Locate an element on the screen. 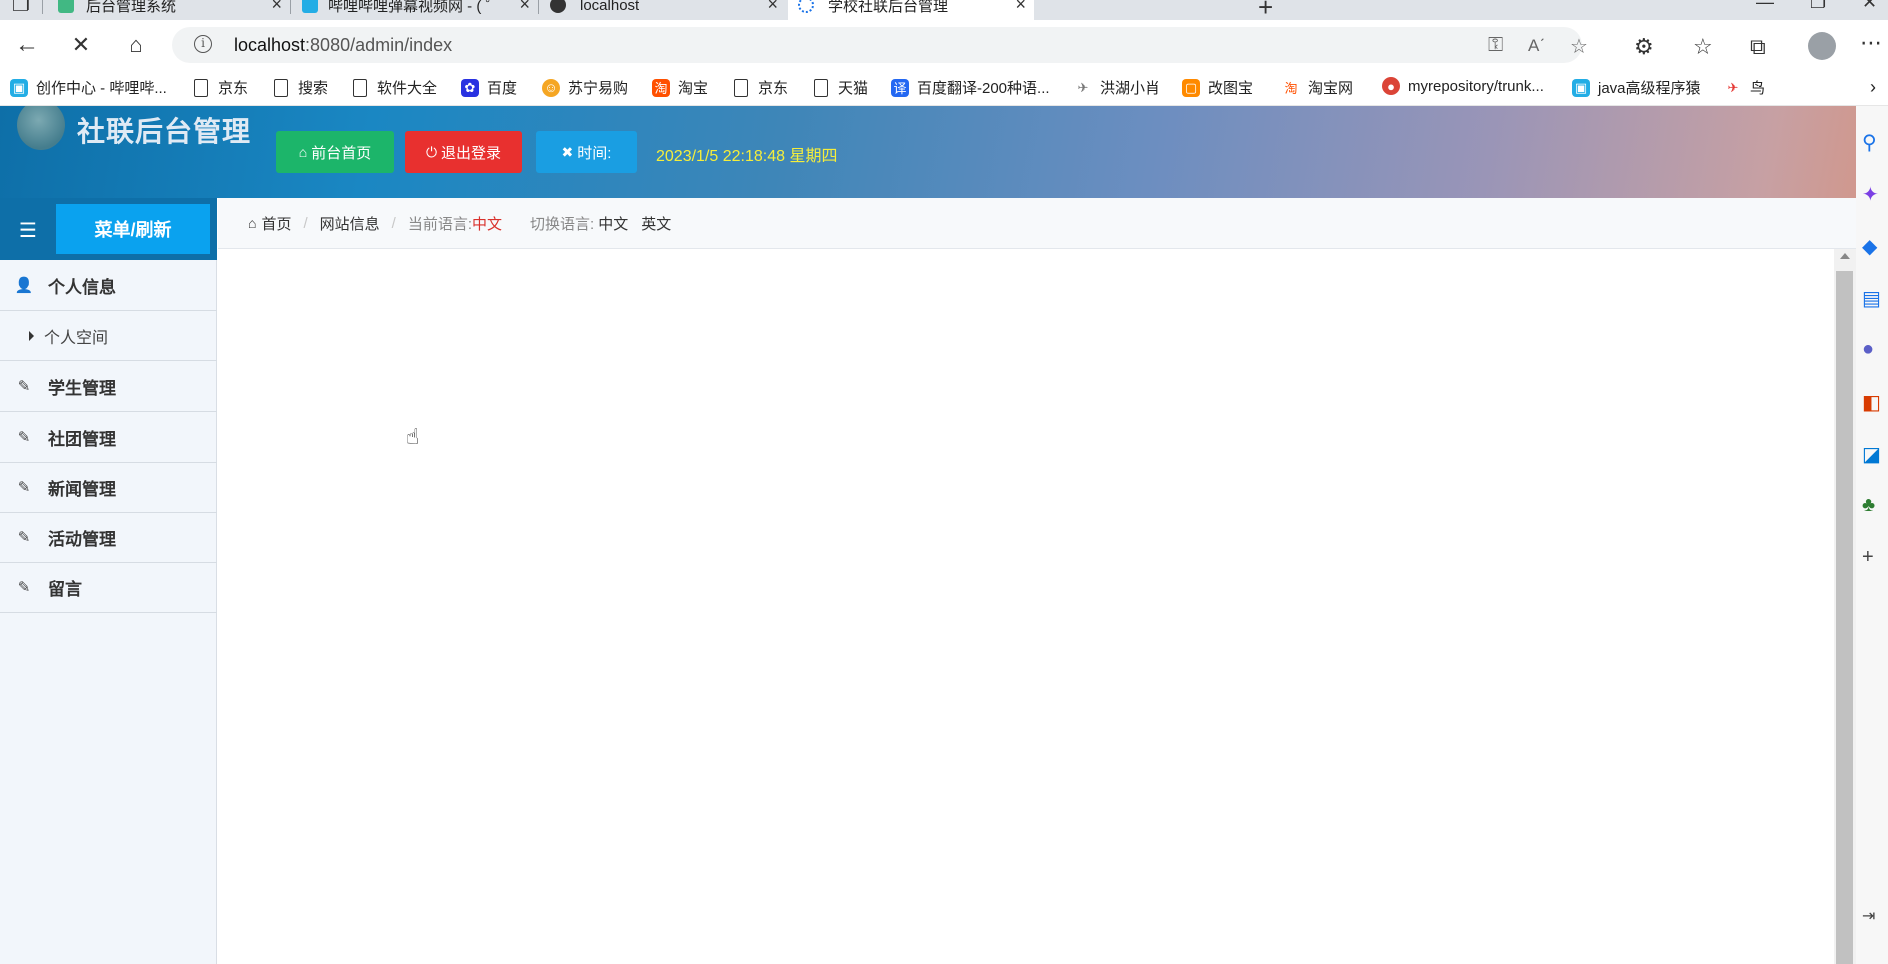  content-scrollbar is located at coordinates (1845, 606).